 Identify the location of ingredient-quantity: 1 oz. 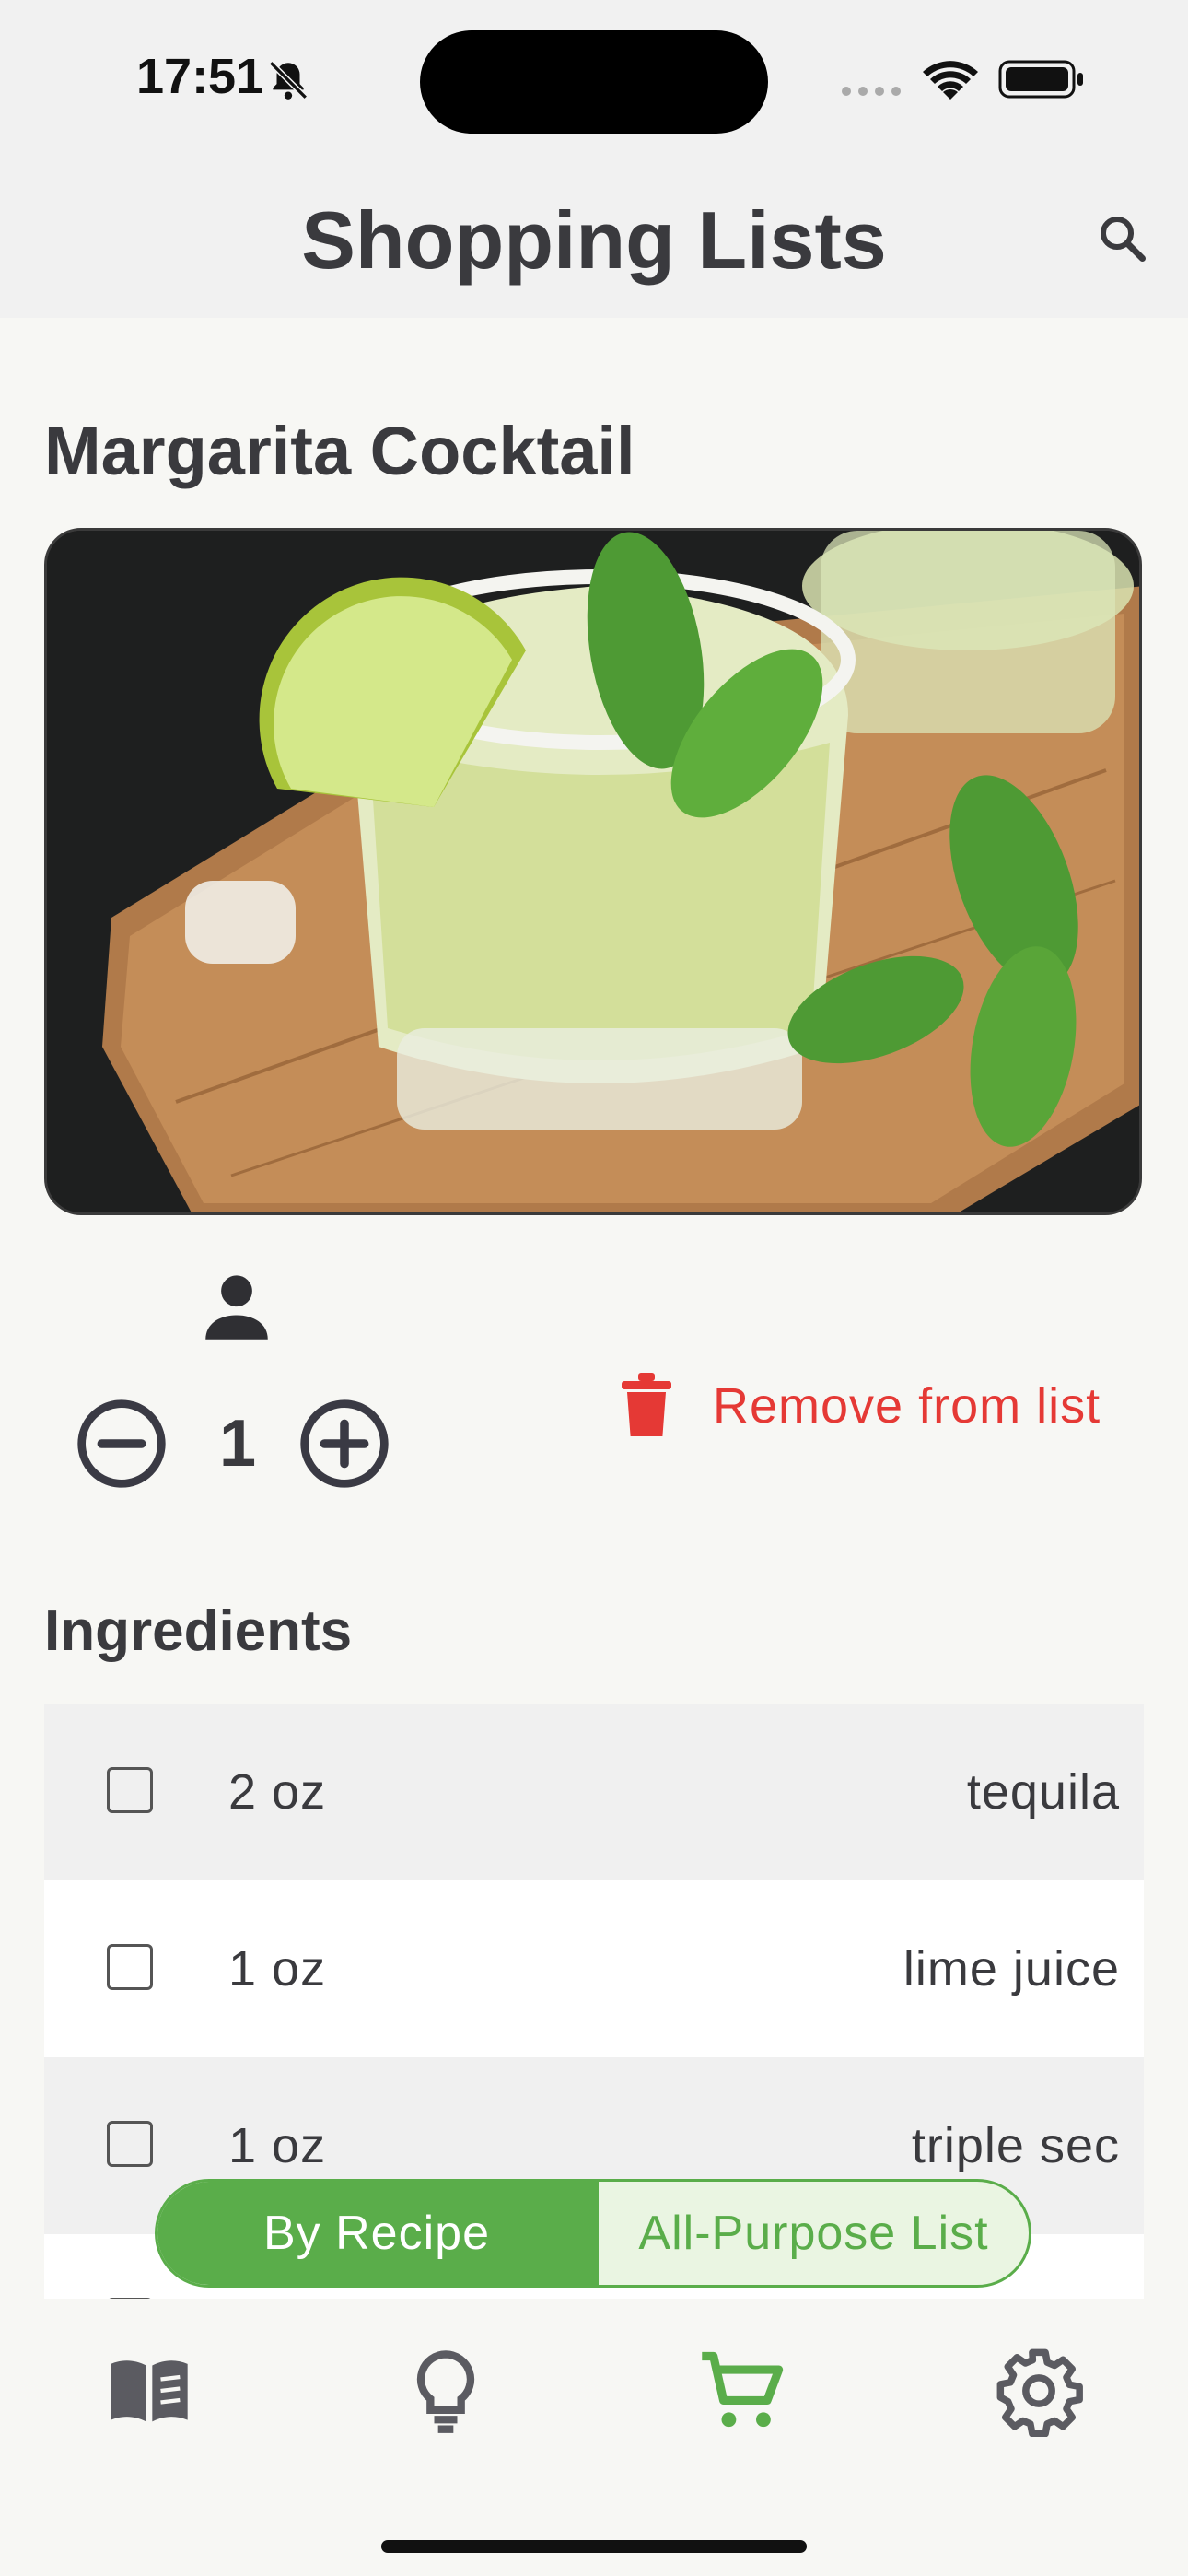
(277, 1968).